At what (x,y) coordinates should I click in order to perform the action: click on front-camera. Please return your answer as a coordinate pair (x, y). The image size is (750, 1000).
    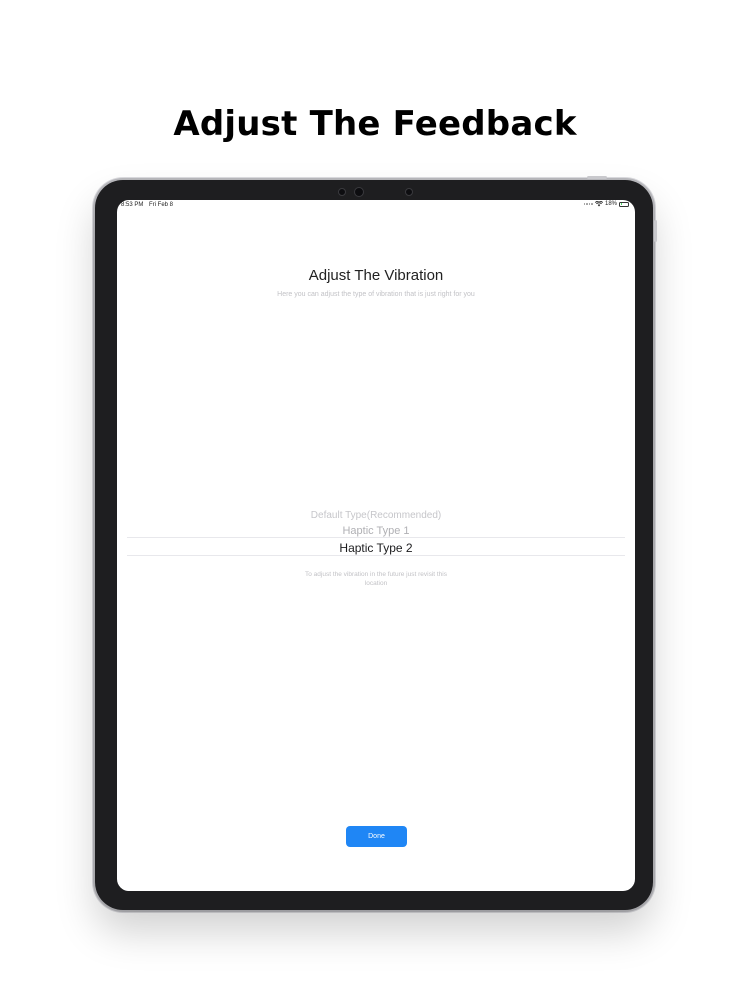
    Looking at the image, I should click on (342, 192).